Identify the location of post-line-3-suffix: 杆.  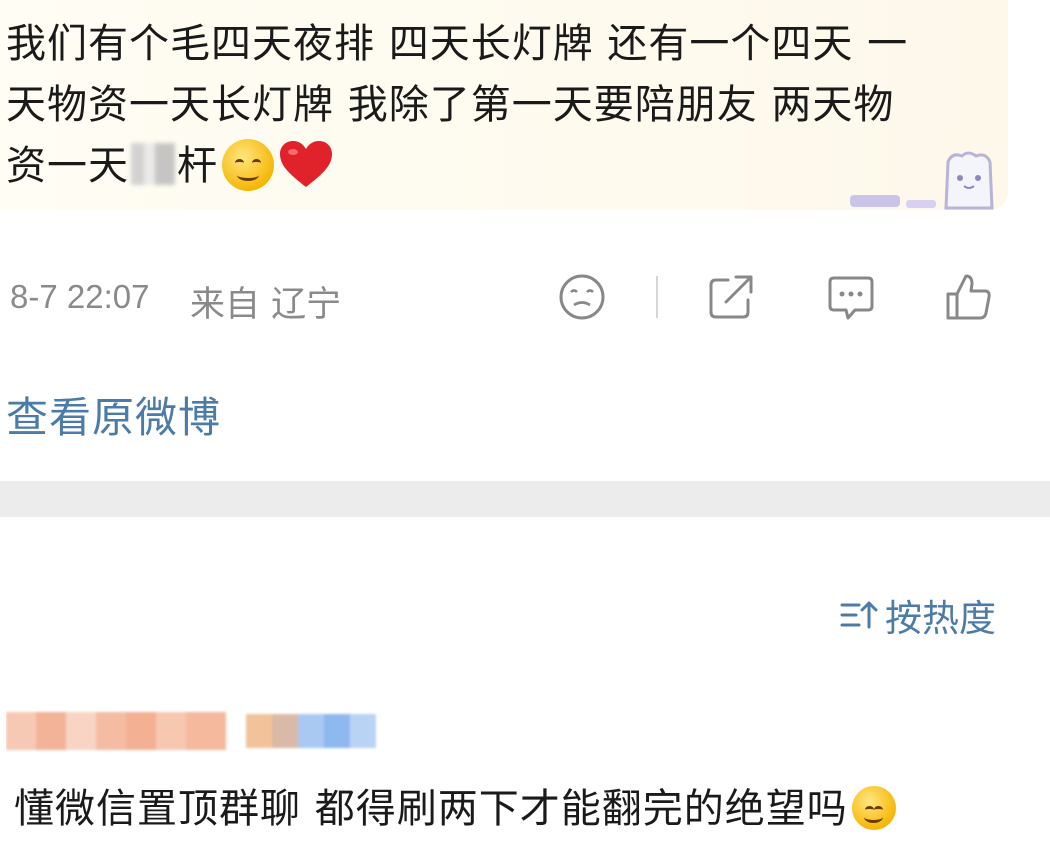
(197, 166).